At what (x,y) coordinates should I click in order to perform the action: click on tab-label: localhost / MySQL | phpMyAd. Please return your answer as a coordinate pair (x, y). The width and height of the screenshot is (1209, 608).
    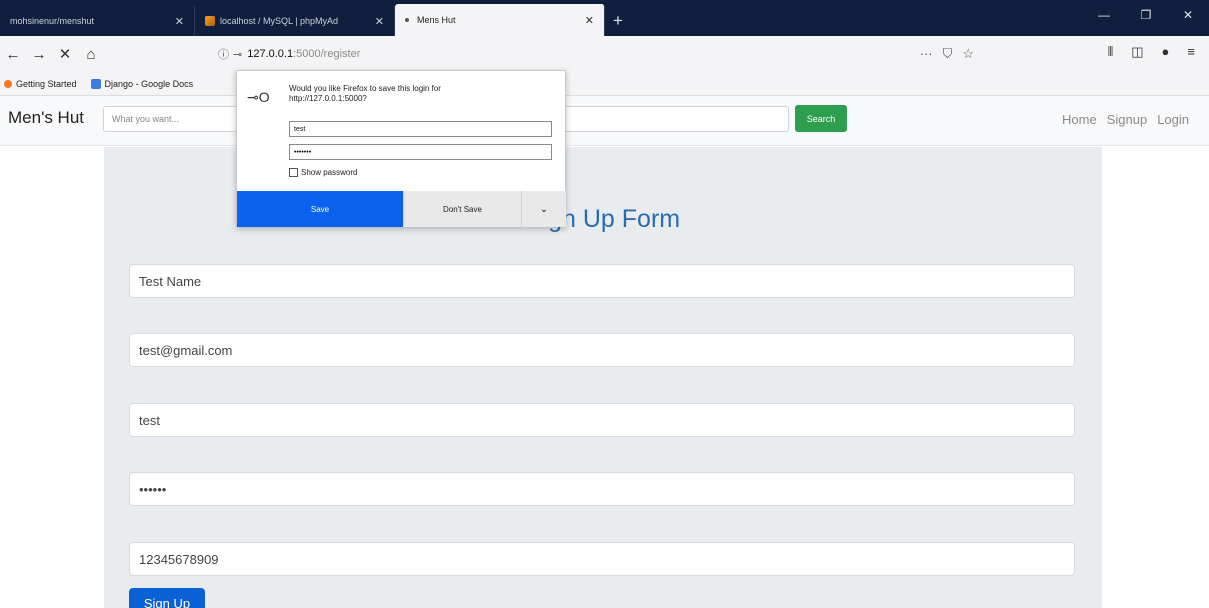
    Looking at the image, I should click on (279, 21).